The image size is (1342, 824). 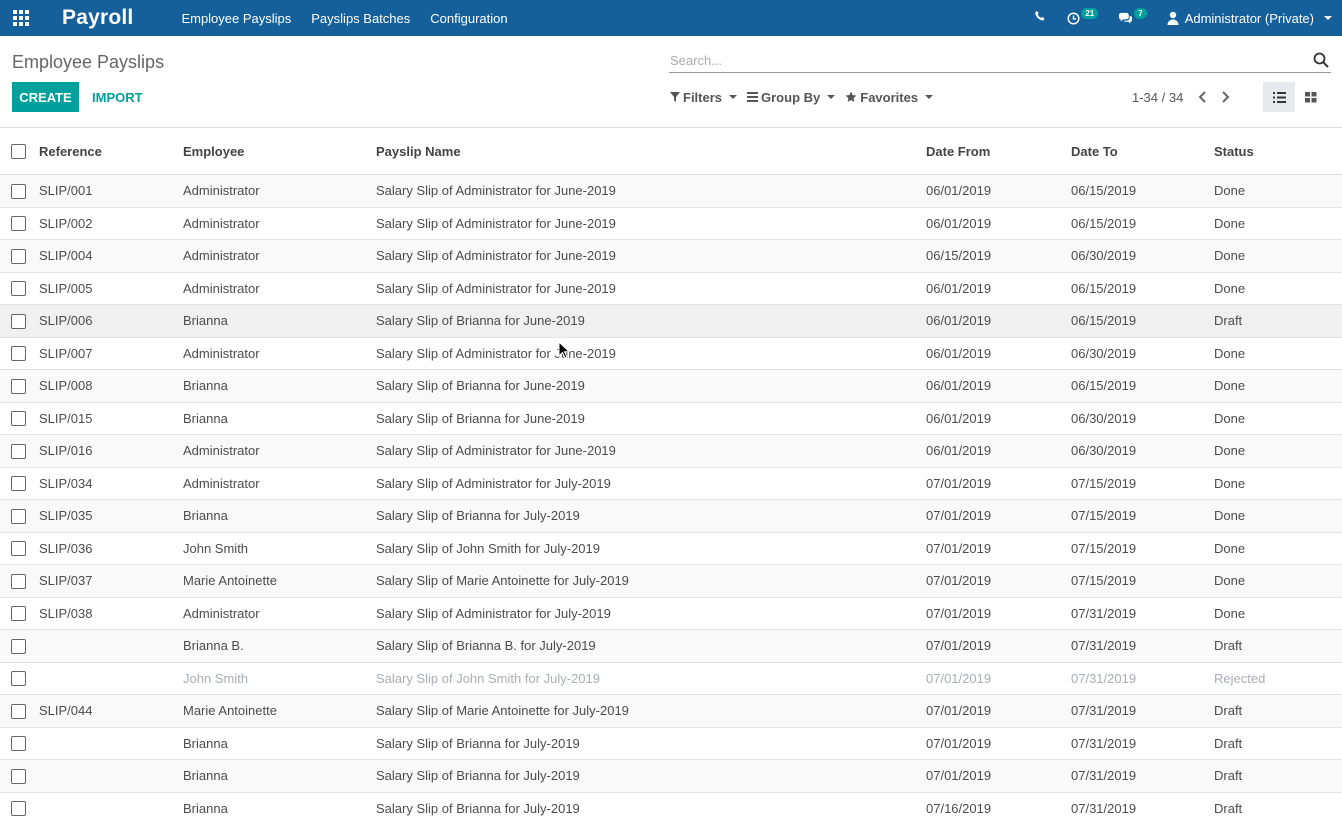 What do you see at coordinates (791, 97) in the screenshot?
I see `groupby-dropdown: Group By` at bounding box center [791, 97].